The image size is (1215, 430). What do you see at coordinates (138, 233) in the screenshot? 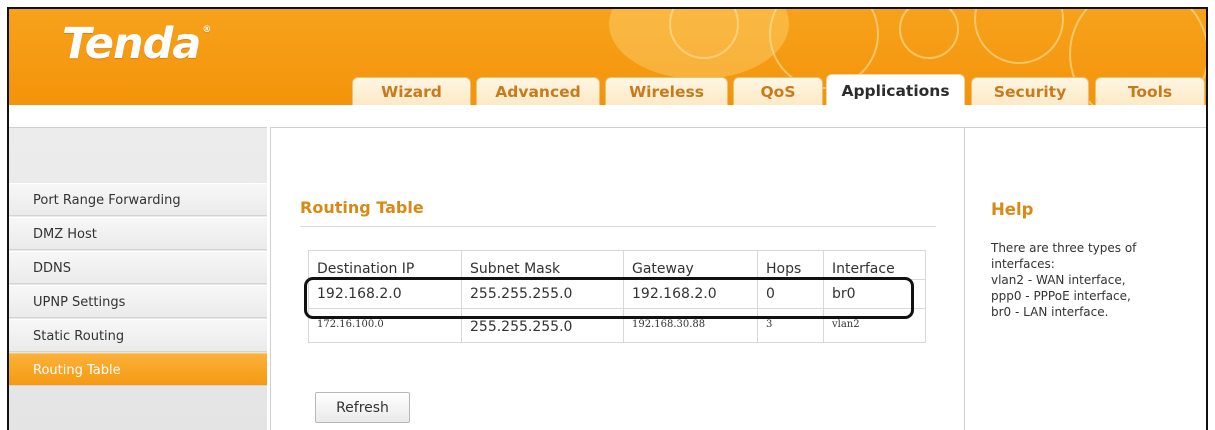
I see `sidebar-item-dmz-host: DMZ Host` at bounding box center [138, 233].